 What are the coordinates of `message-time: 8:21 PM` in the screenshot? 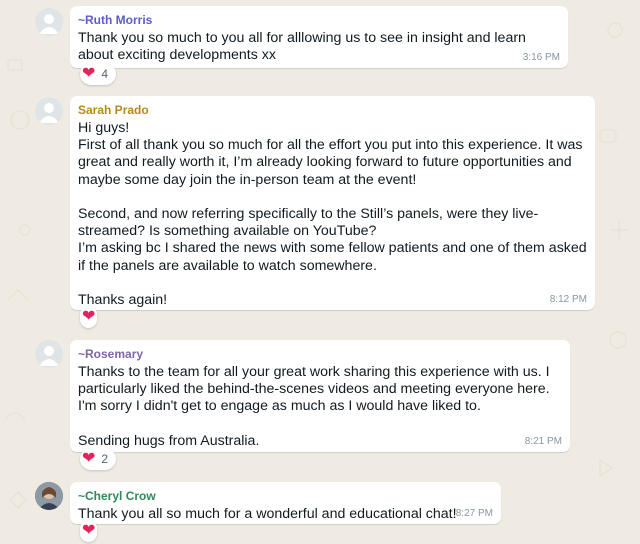 It's located at (543, 441).